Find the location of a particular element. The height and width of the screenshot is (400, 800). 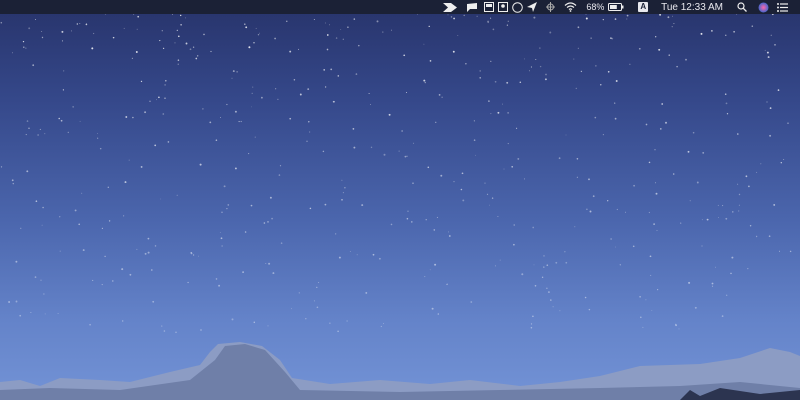

crosshair-icon is located at coordinates (551, 7).